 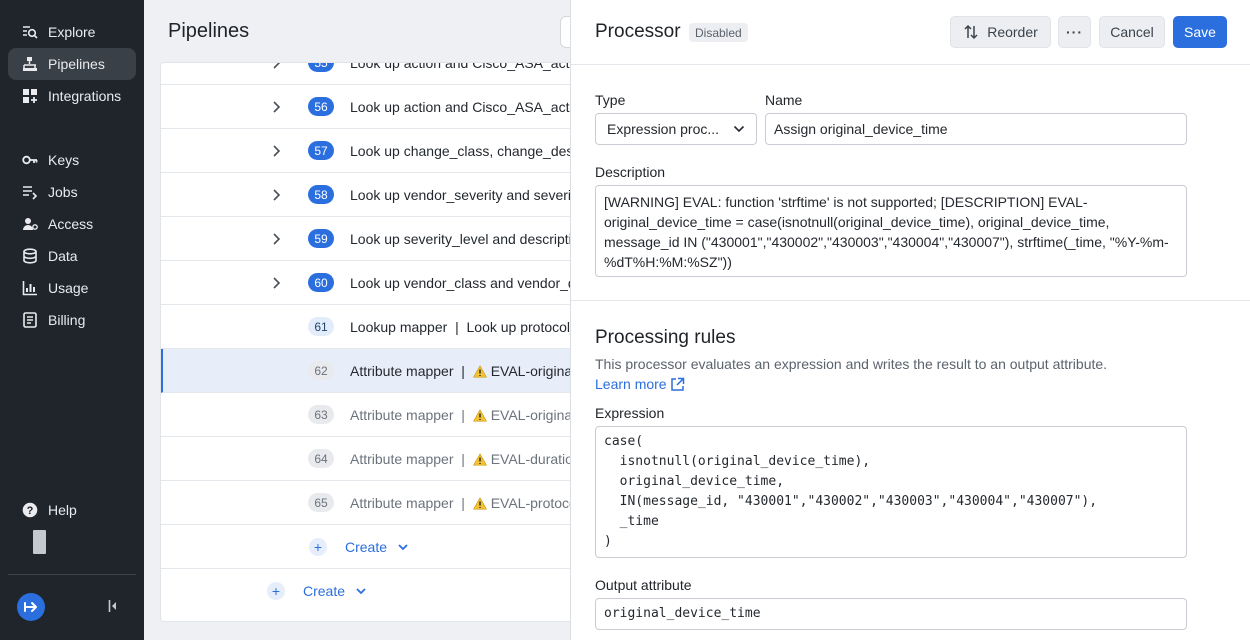 I want to click on step-number: 59, so click(x=321, y=238).